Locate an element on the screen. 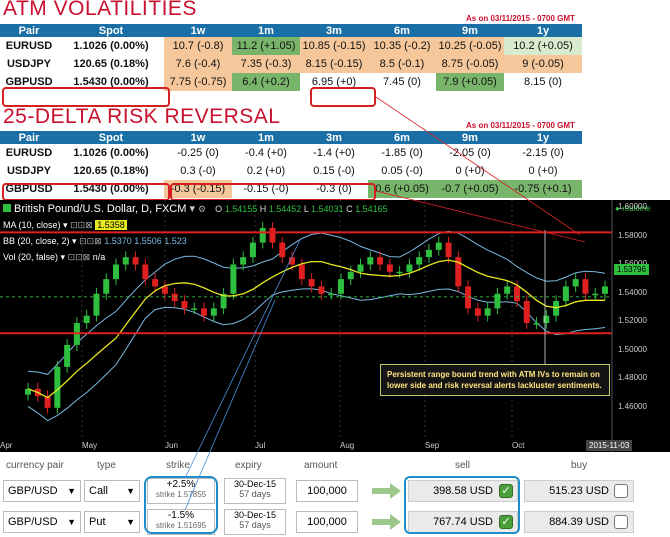 Image resolution: width=670 pixels, height=537 pixels. value-cell: -0.7 (+0.05) is located at coordinates (470, 189).